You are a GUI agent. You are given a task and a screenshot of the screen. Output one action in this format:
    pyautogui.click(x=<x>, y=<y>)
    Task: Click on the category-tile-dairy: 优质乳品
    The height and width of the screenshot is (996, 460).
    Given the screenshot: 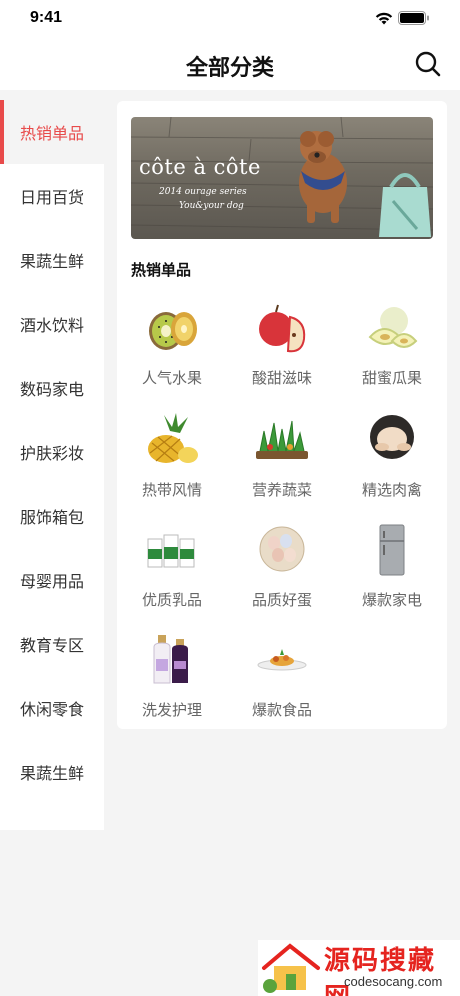 What is the action you would take?
    pyautogui.click(x=172, y=573)
    